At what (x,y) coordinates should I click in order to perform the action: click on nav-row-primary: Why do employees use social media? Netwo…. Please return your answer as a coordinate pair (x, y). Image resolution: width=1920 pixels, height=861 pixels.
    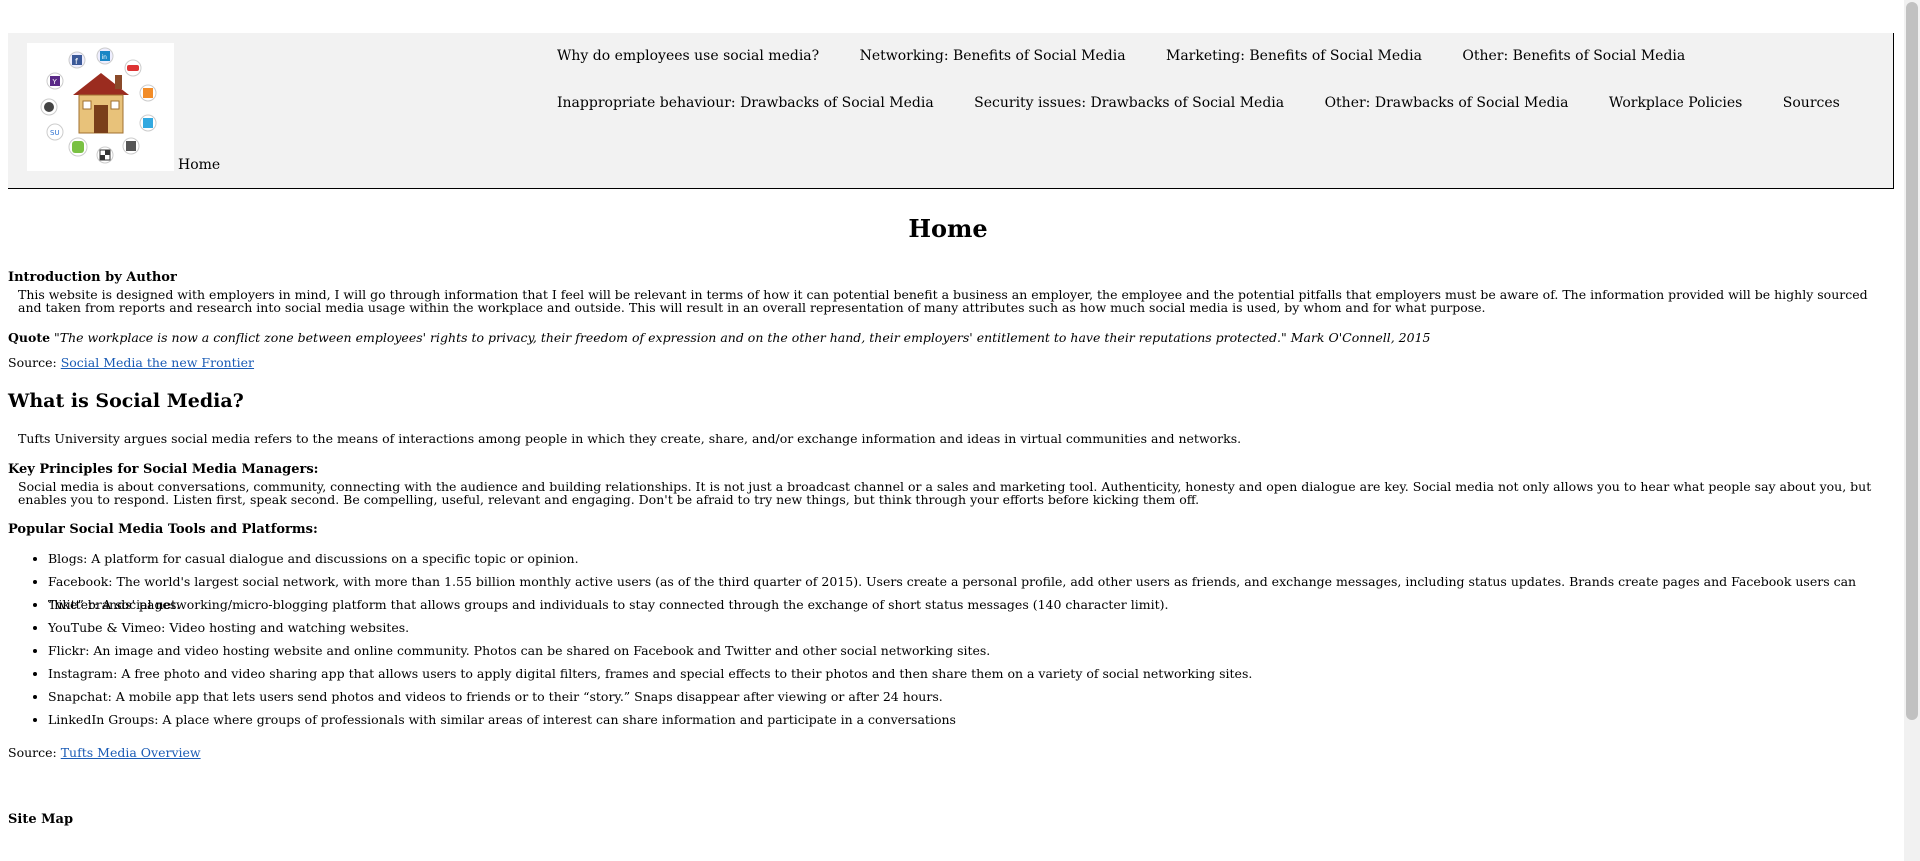
    Looking at the image, I should click on (1139, 56).